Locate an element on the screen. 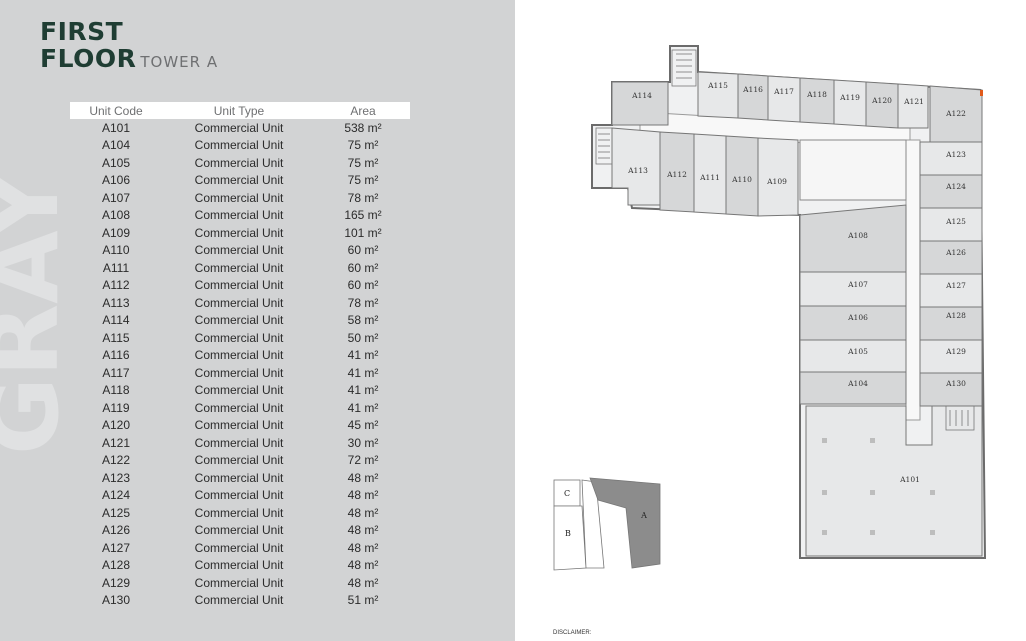 This screenshot has height=641, width=1026. plan-label: A118 is located at coordinates (816, 94).